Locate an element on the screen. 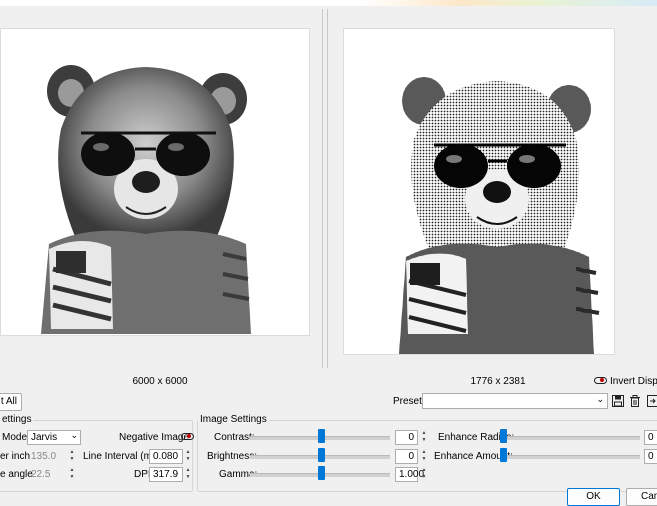  contrast-stepper: ▲▼ is located at coordinates (424, 437).